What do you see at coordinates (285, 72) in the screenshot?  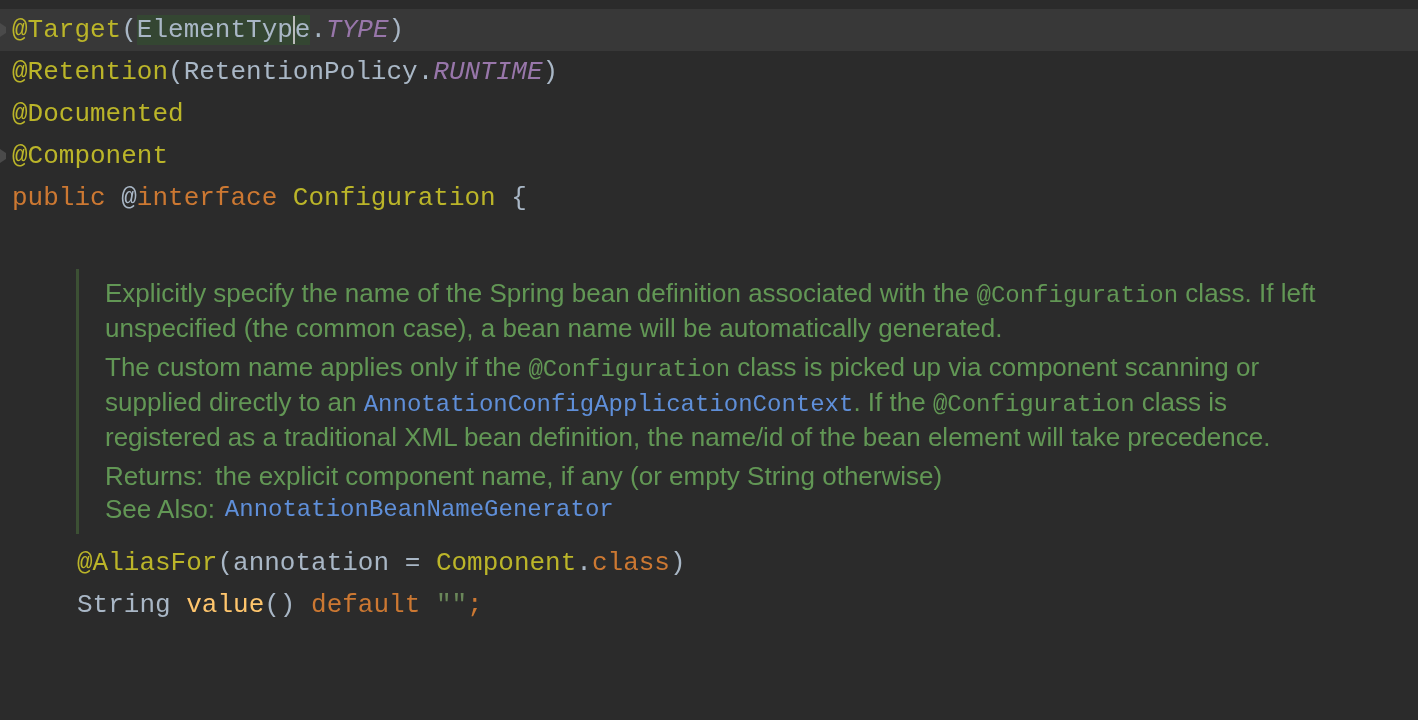 I see `code-line: @Retention(RetentionPolicy.RUNTIME)` at bounding box center [285, 72].